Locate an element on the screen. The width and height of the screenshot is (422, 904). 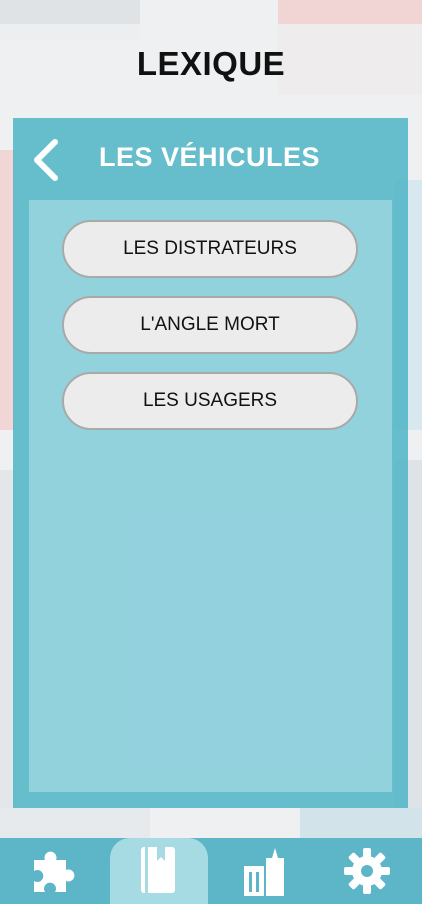
panel-header: LES VÉHICULES is located at coordinates (210, 158).